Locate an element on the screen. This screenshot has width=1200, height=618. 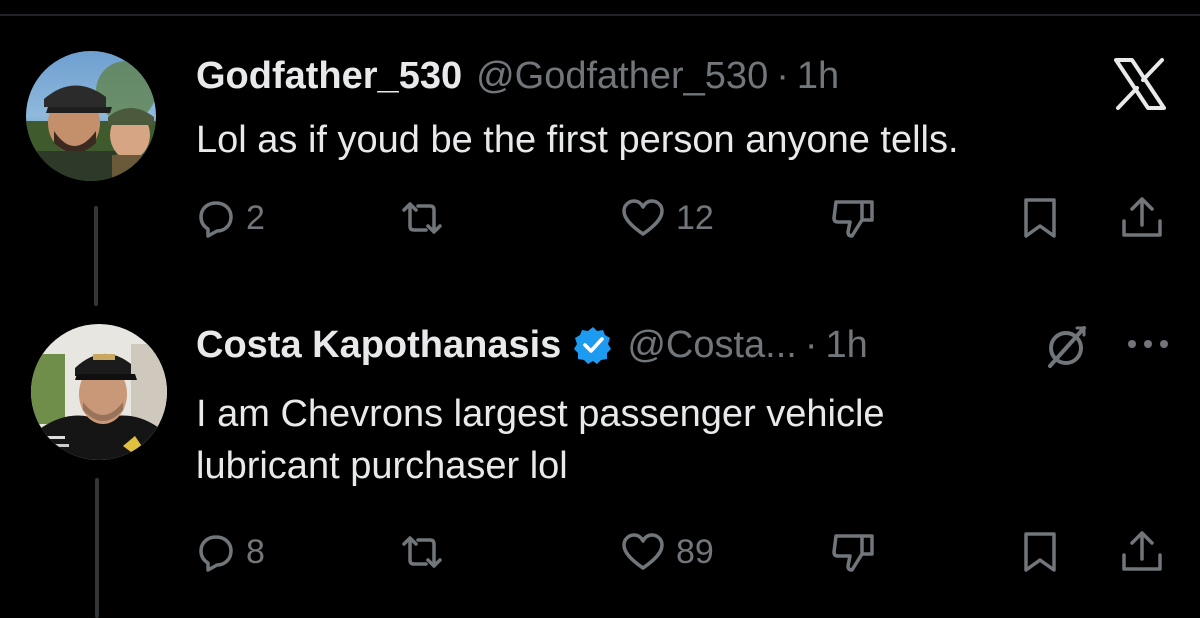
like-button: 89 is located at coordinates (667, 552).